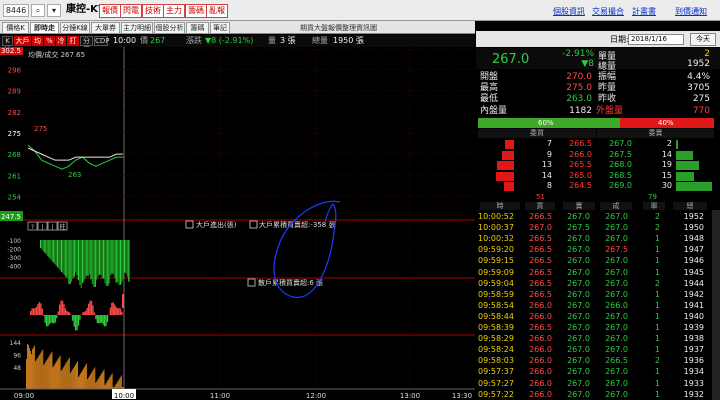 This screenshot has width=720, height=400. I want to click on tab: 籌碼, so click(197, 28).